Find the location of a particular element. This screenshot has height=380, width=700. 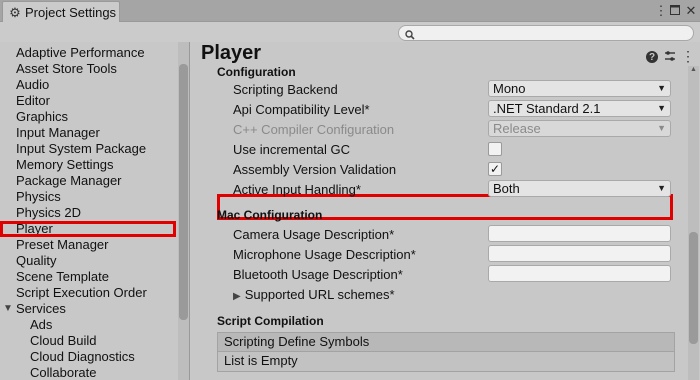

sidebar-item-input-system-package: Input System Package is located at coordinates (88, 149).